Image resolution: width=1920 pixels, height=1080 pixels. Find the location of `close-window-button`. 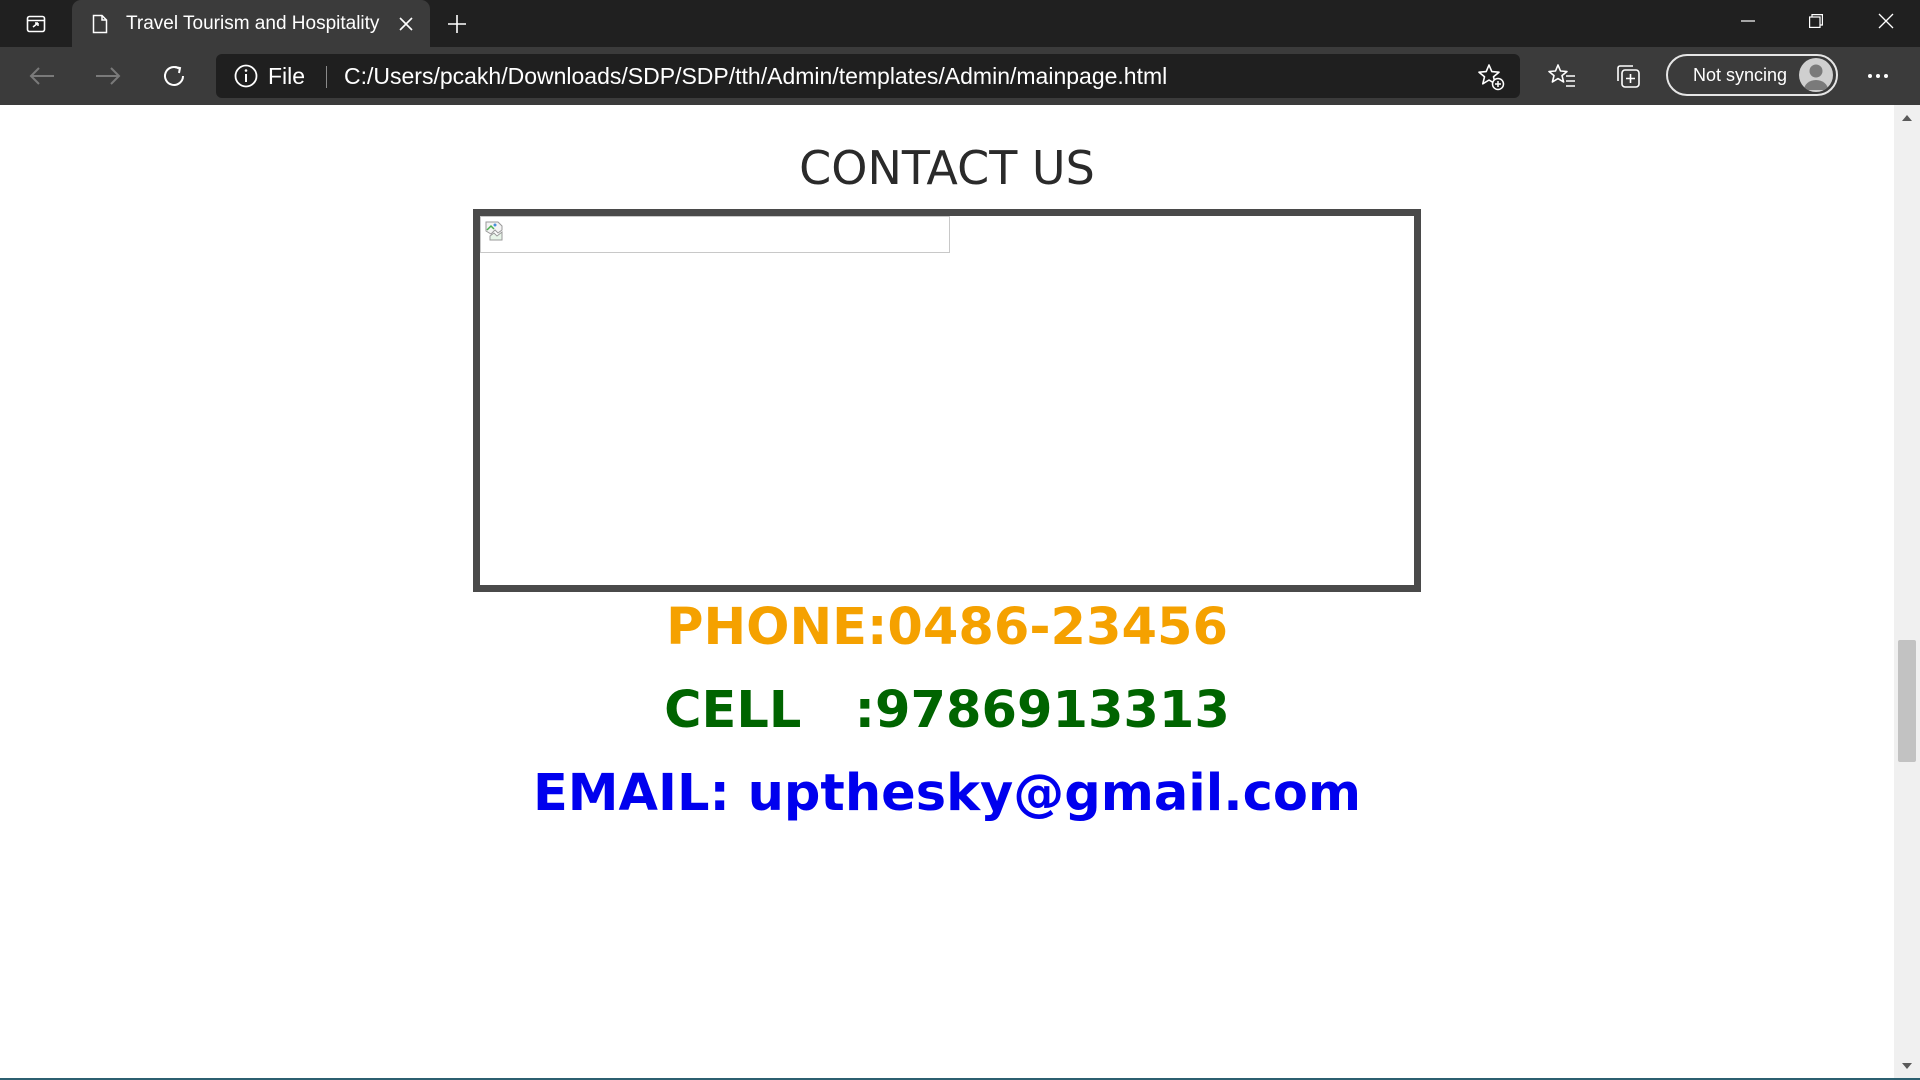

close-window-button is located at coordinates (1886, 21).